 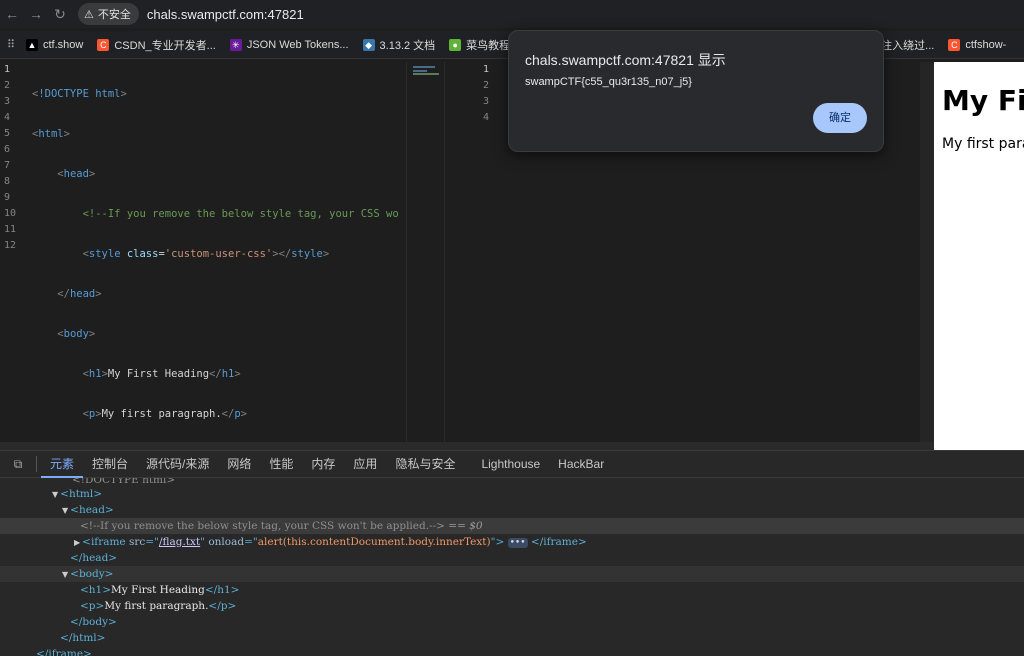 What do you see at coordinates (18, 464) in the screenshot?
I see `device-toolbar-icon: ⧉` at bounding box center [18, 464].